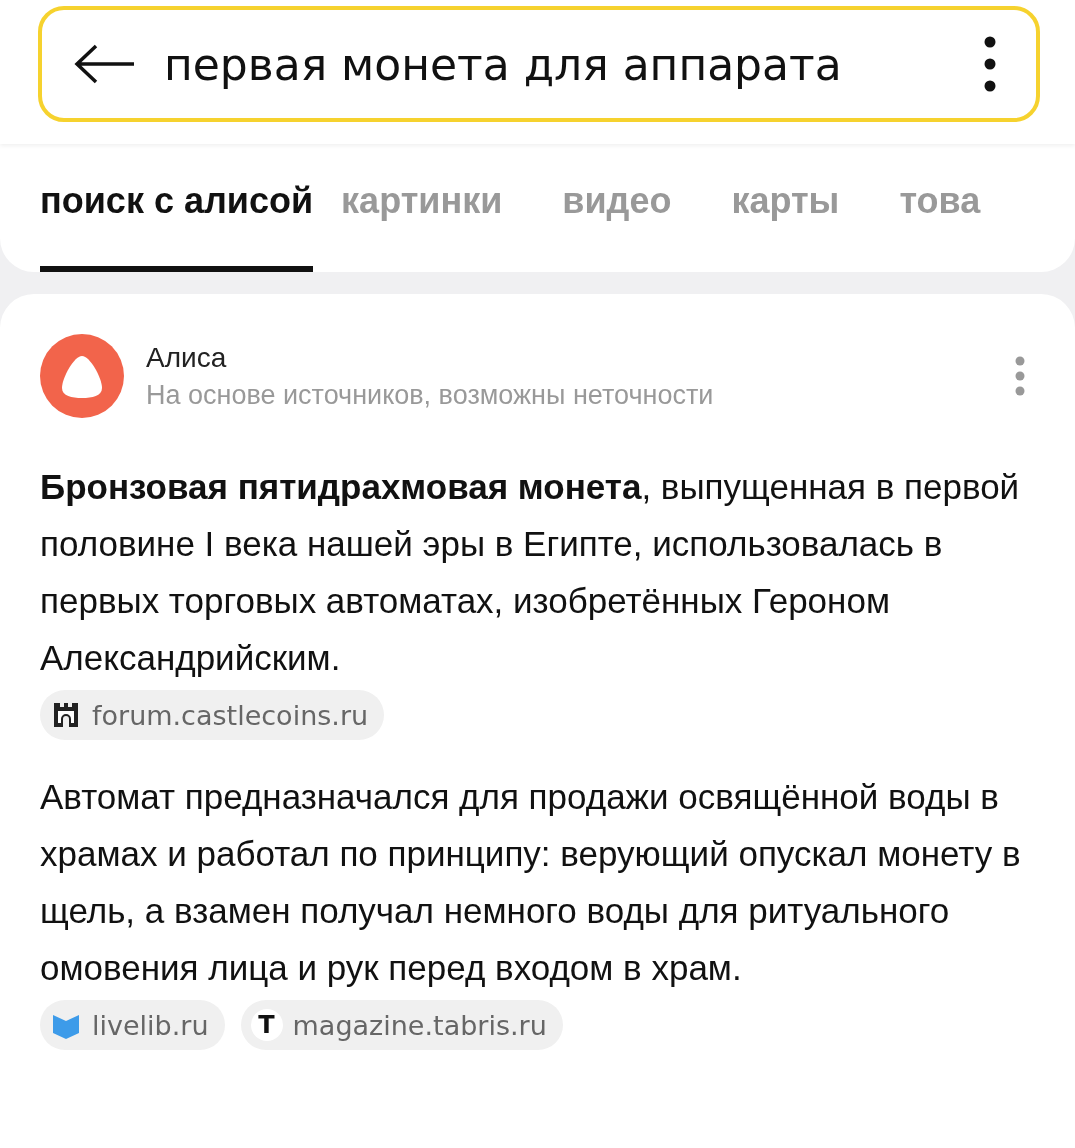  I want to click on tab: поиск с алисой, so click(177, 226).